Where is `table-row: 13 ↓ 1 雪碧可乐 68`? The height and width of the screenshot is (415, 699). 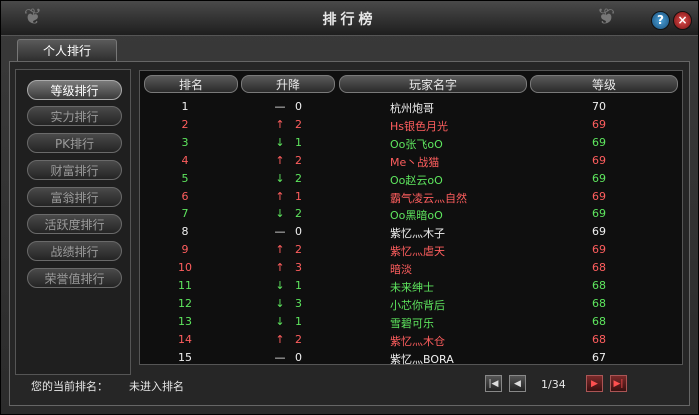
table-row: 13 ↓ 1 雪碧可乐 68 is located at coordinates (411, 321).